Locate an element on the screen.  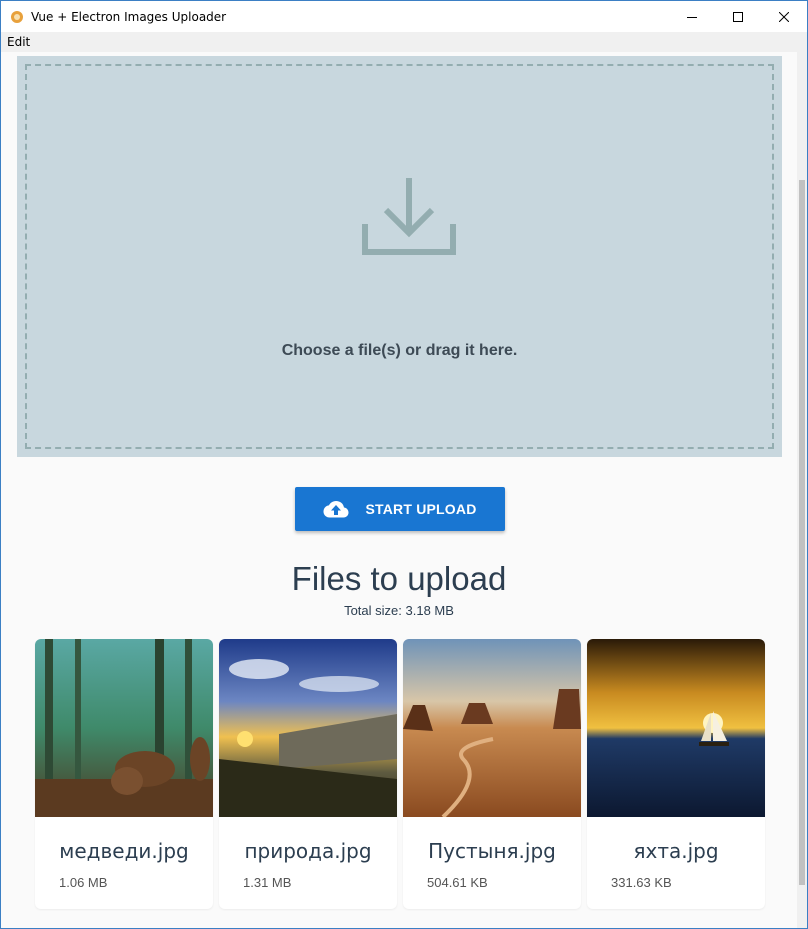
minimize-button is located at coordinates (692, 16).